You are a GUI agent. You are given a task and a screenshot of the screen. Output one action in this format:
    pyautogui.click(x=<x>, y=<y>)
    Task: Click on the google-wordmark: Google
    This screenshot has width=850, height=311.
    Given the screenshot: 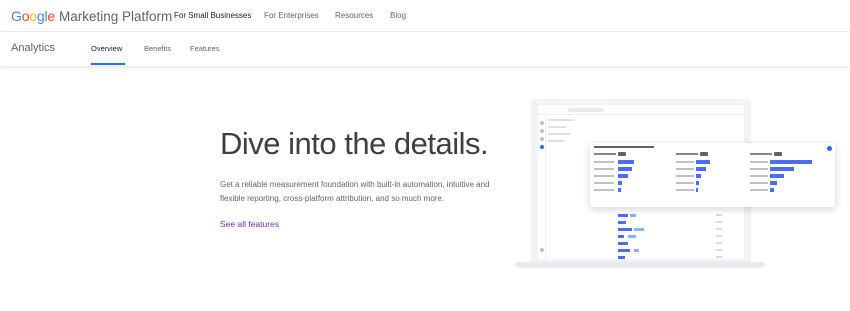 What is the action you would take?
    pyautogui.click(x=33, y=16)
    